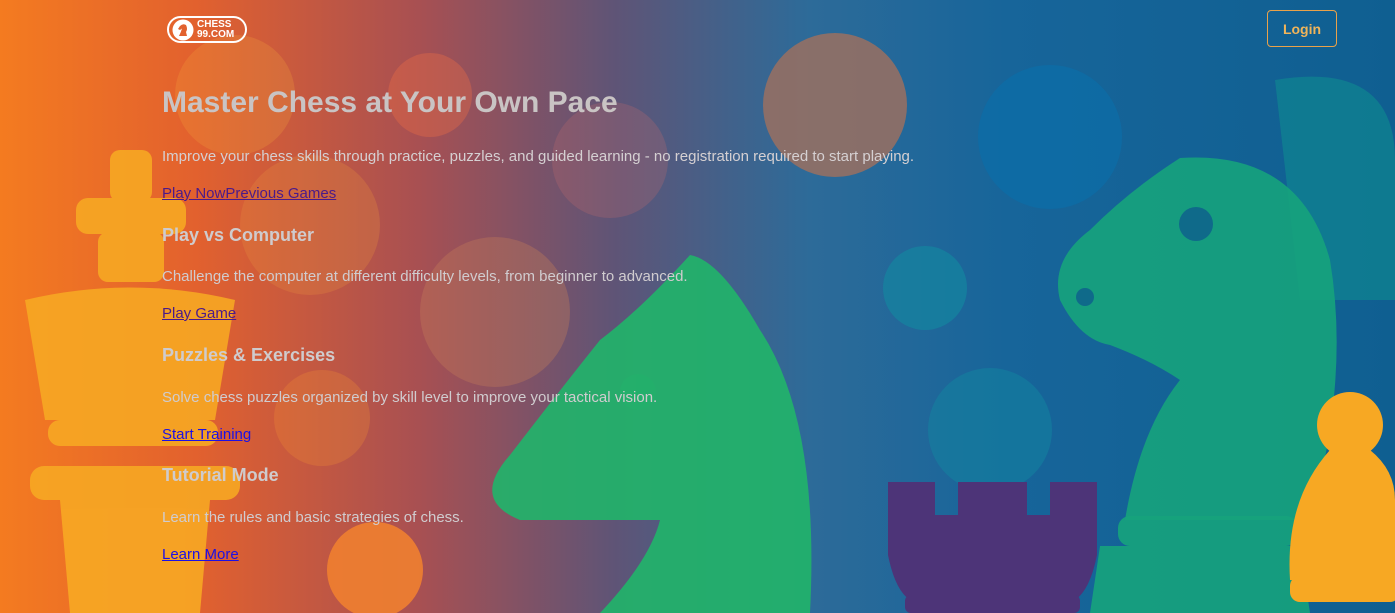 Image resolution: width=1395 pixels, height=613 pixels. I want to click on pawn-piece-illustration, so click(1342, 497).